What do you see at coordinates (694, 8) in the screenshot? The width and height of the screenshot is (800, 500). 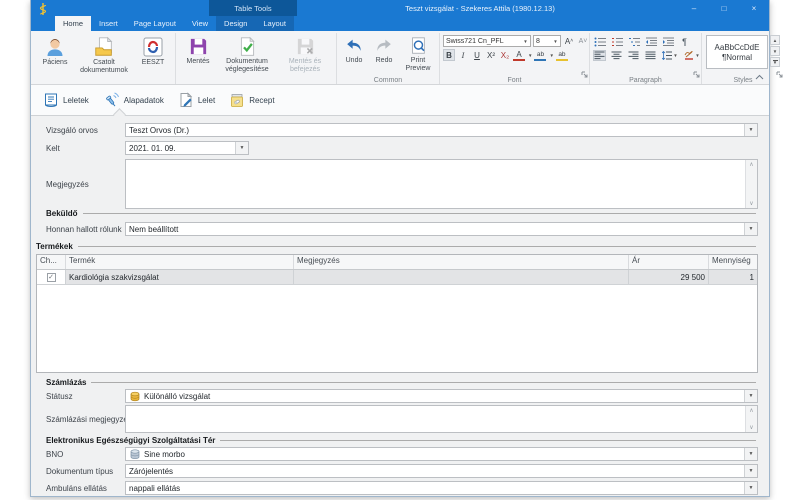 I see `minimize-button: –` at bounding box center [694, 8].